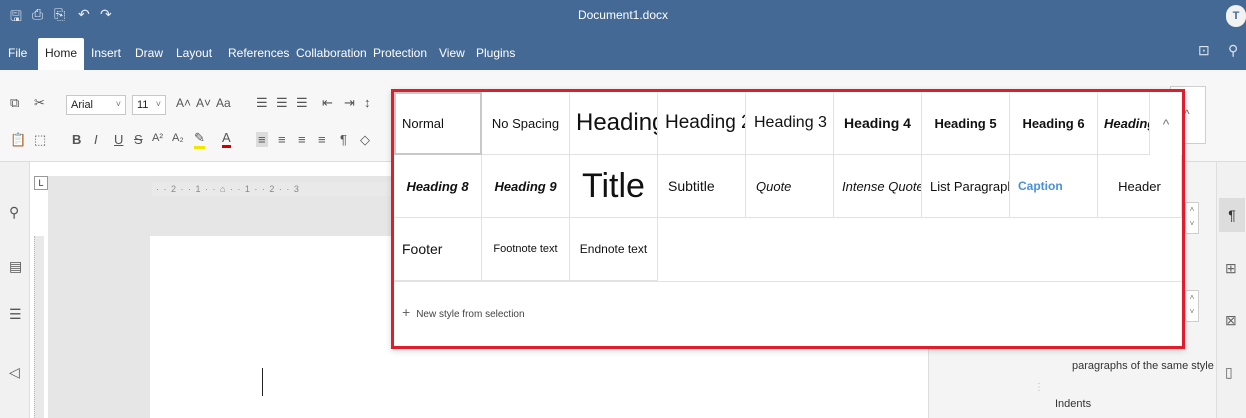  I want to click on document-title: Document1.docx, so click(623, 15).